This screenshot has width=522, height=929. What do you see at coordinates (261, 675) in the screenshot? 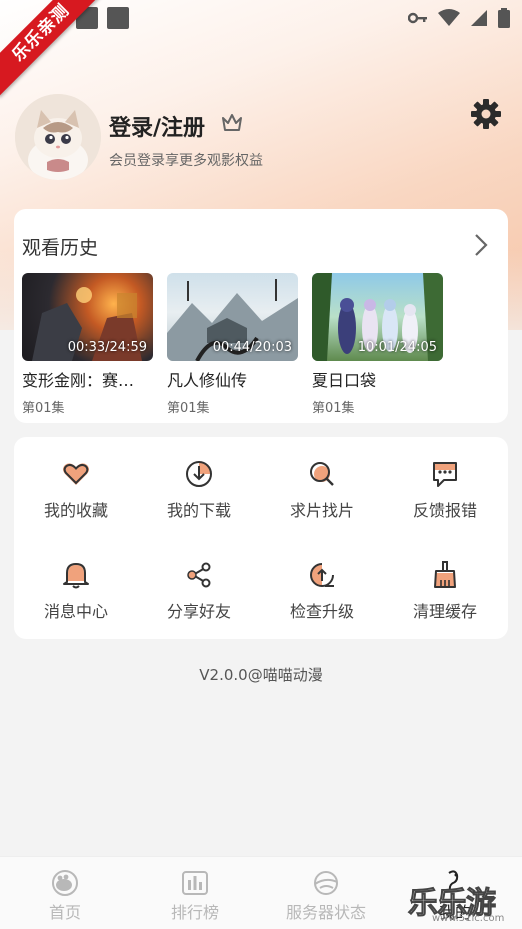
I see `version-text: V2.0.0@喵喵动漫` at bounding box center [261, 675].